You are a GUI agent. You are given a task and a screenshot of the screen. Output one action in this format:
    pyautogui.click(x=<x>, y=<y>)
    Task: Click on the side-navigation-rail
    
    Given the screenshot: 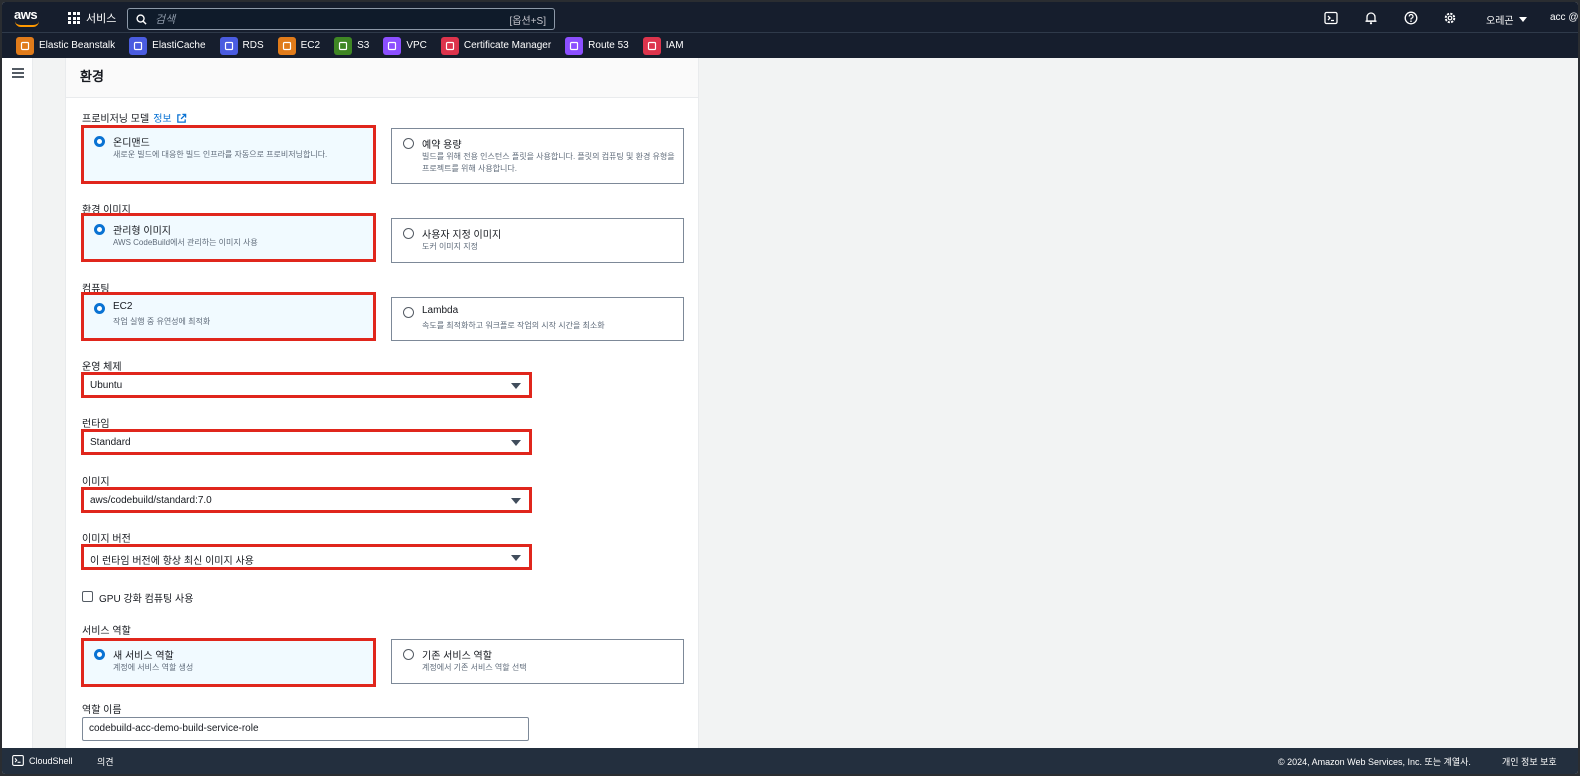 What is the action you would take?
    pyautogui.click(x=17, y=403)
    